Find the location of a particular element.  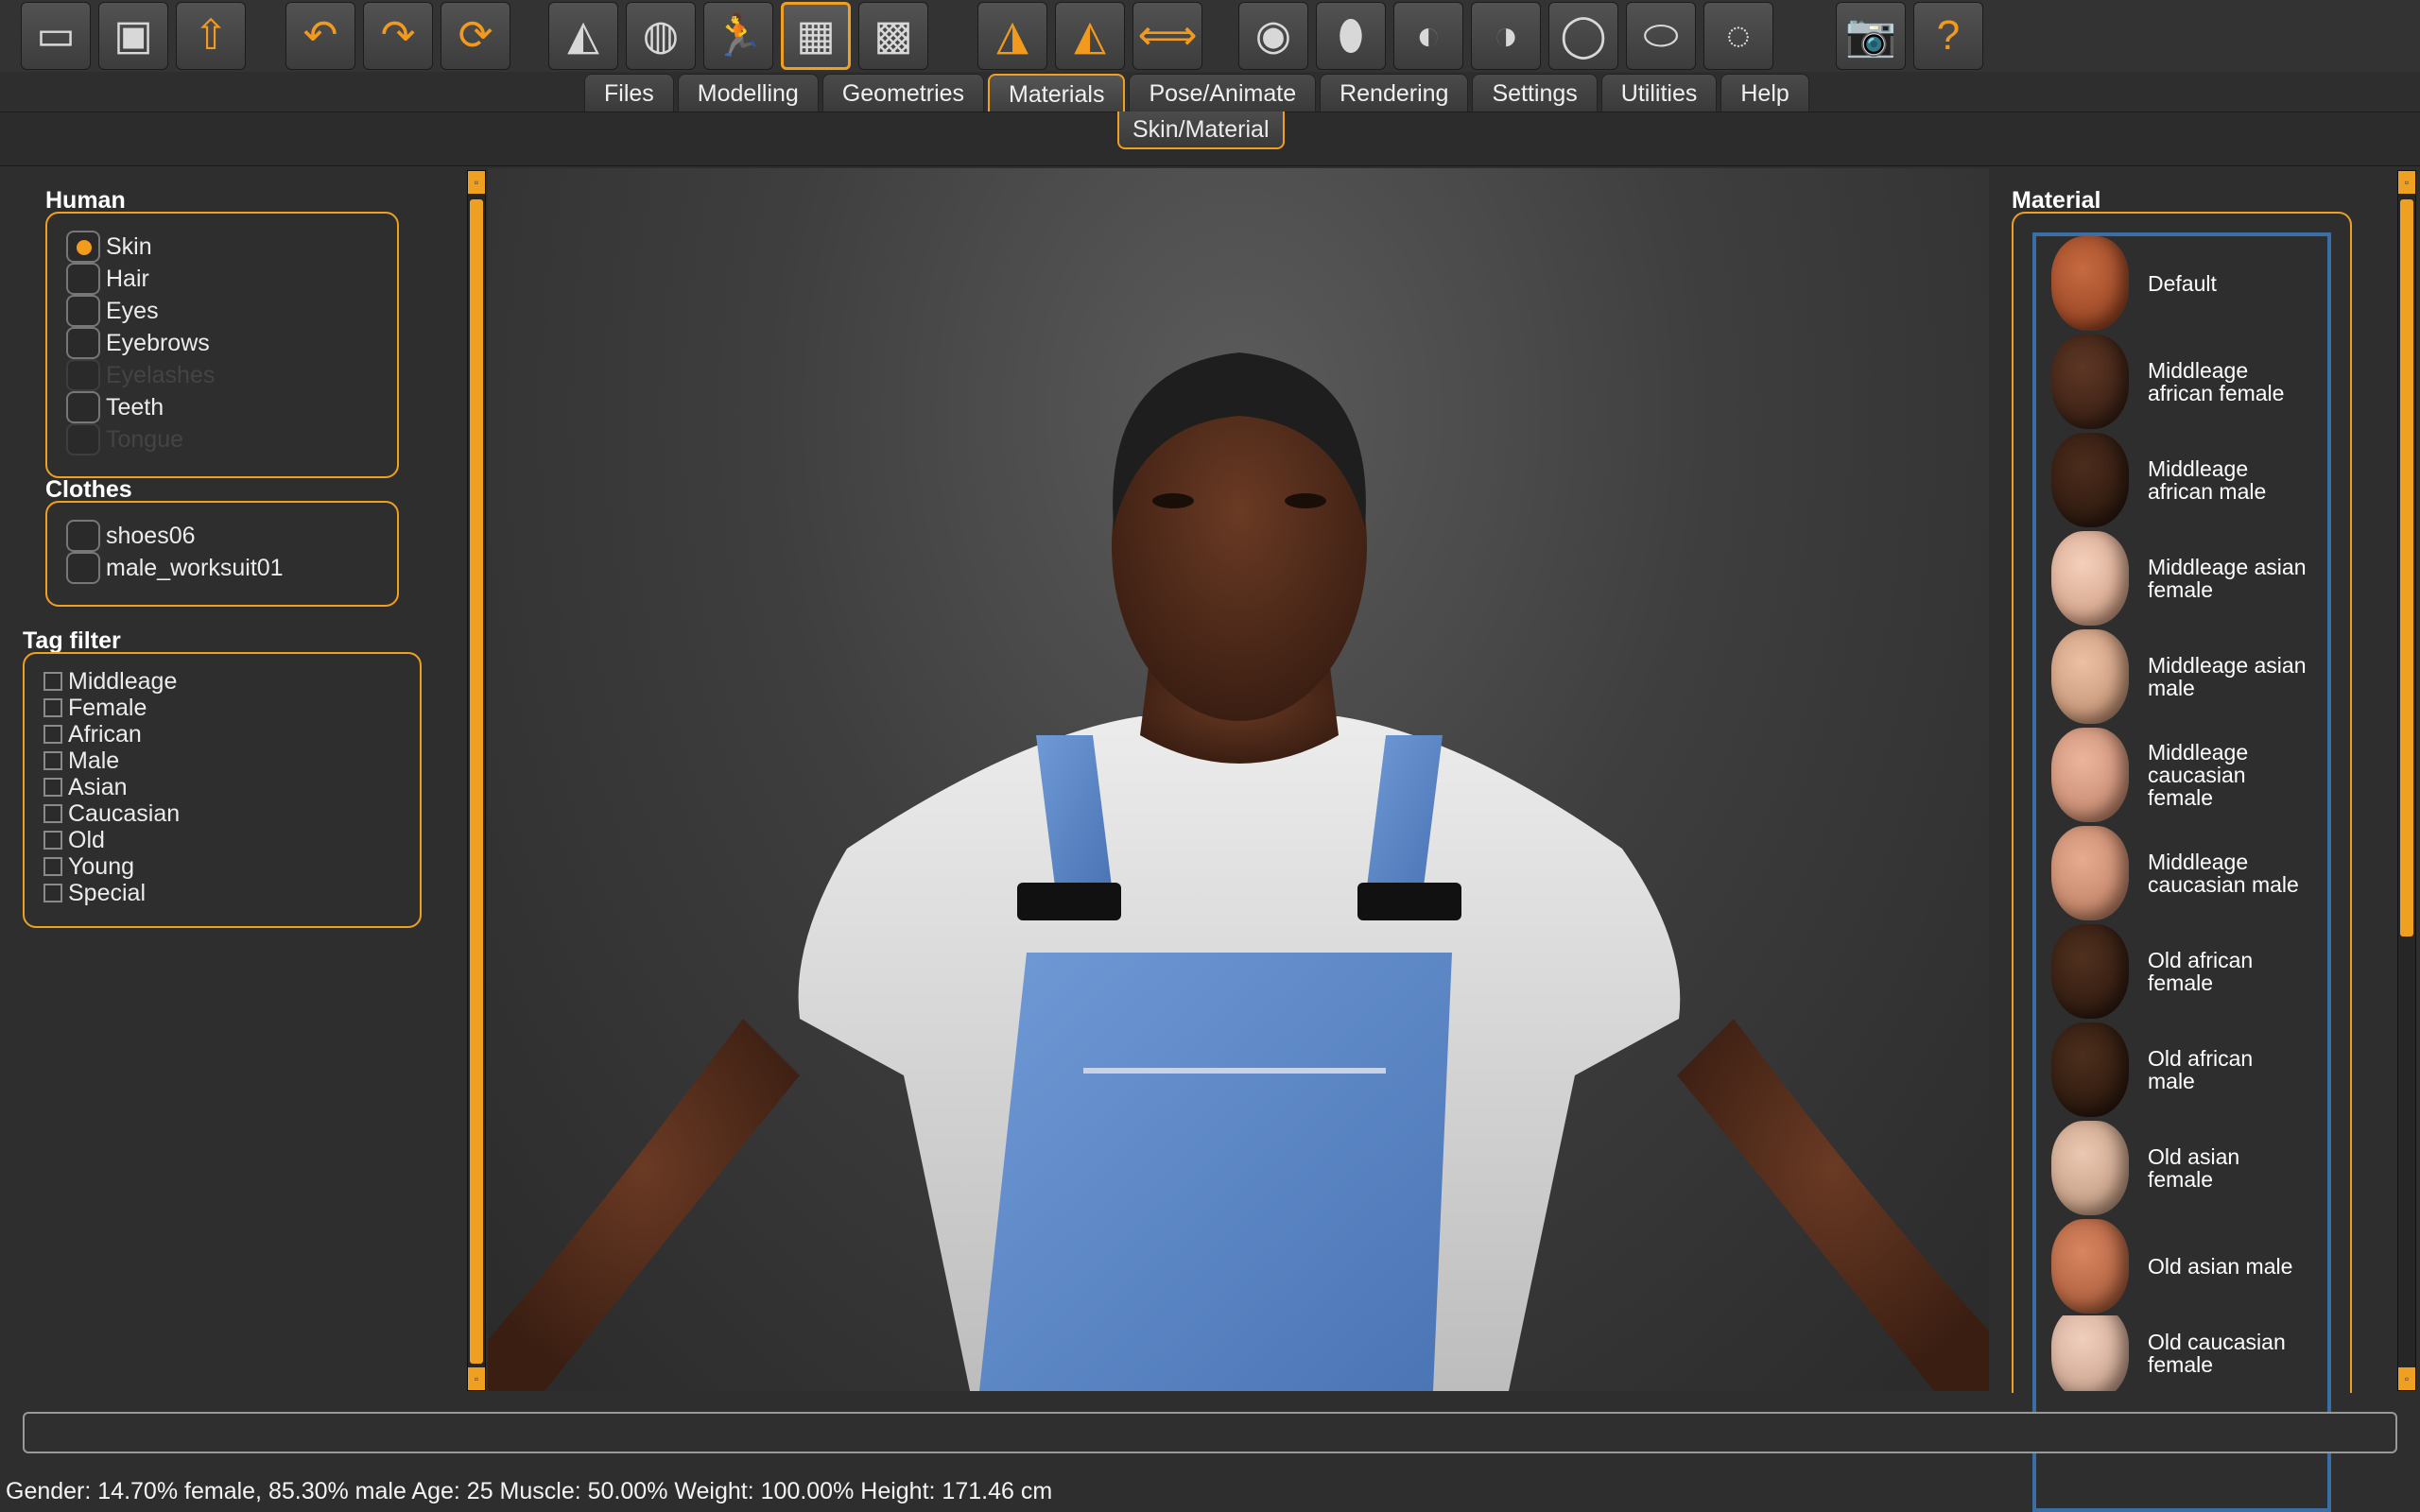

tag-old: Old is located at coordinates (74, 840).